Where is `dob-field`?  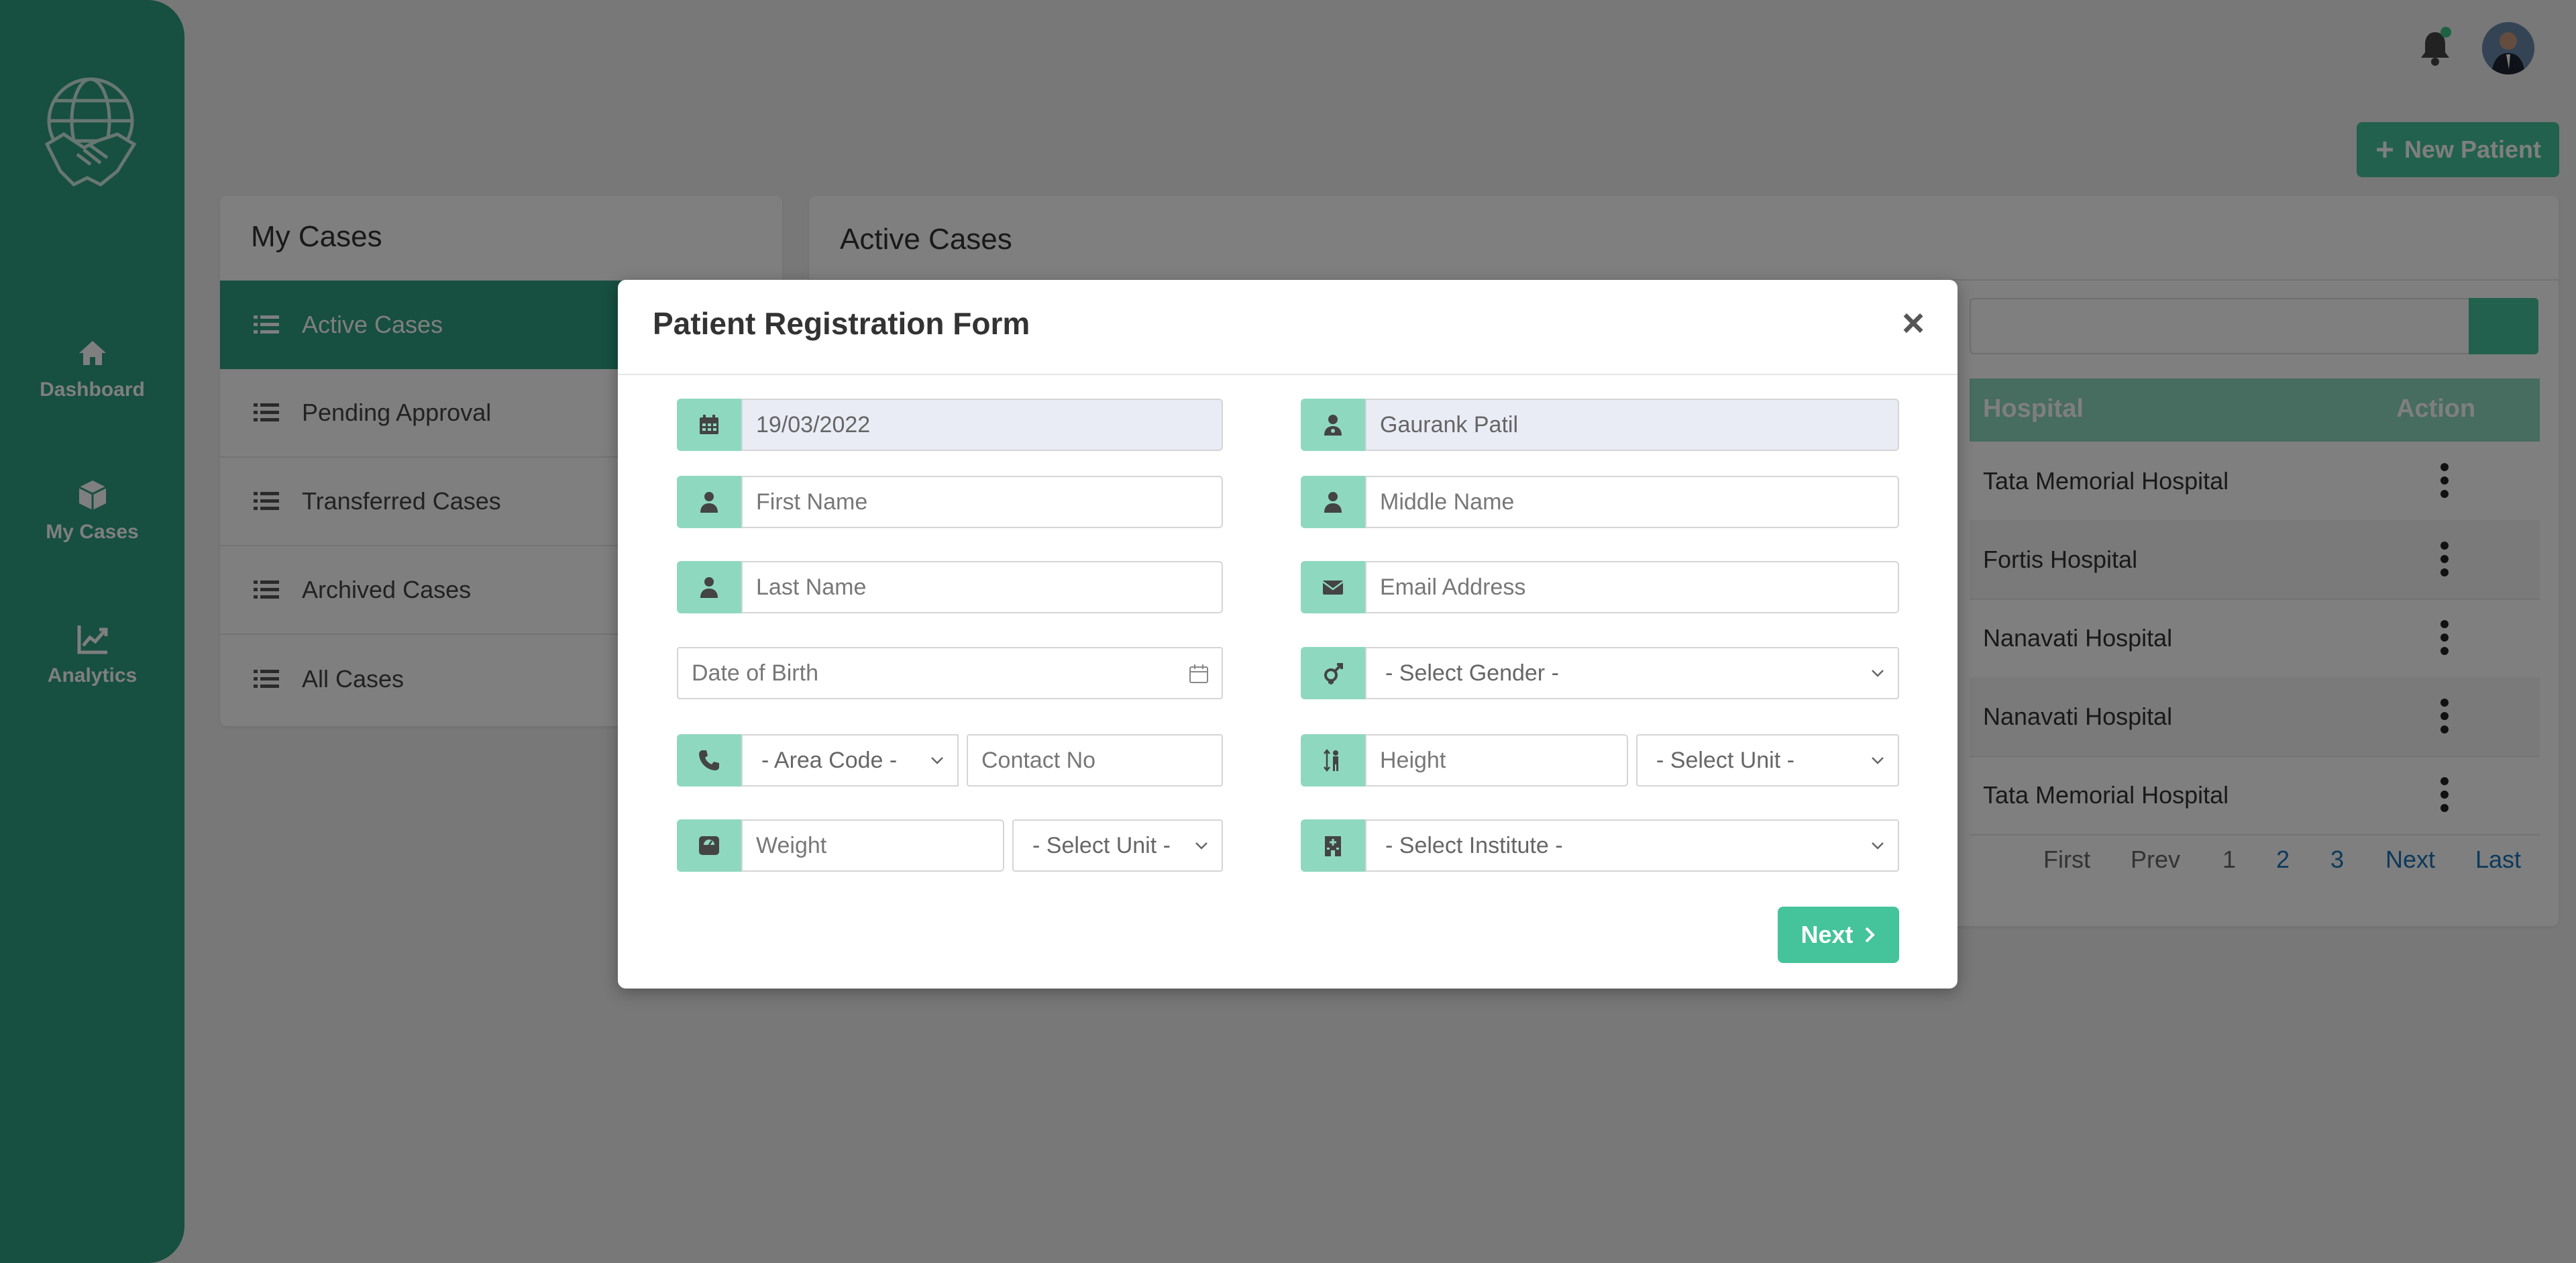 dob-field is located at coordinates (950, 673).